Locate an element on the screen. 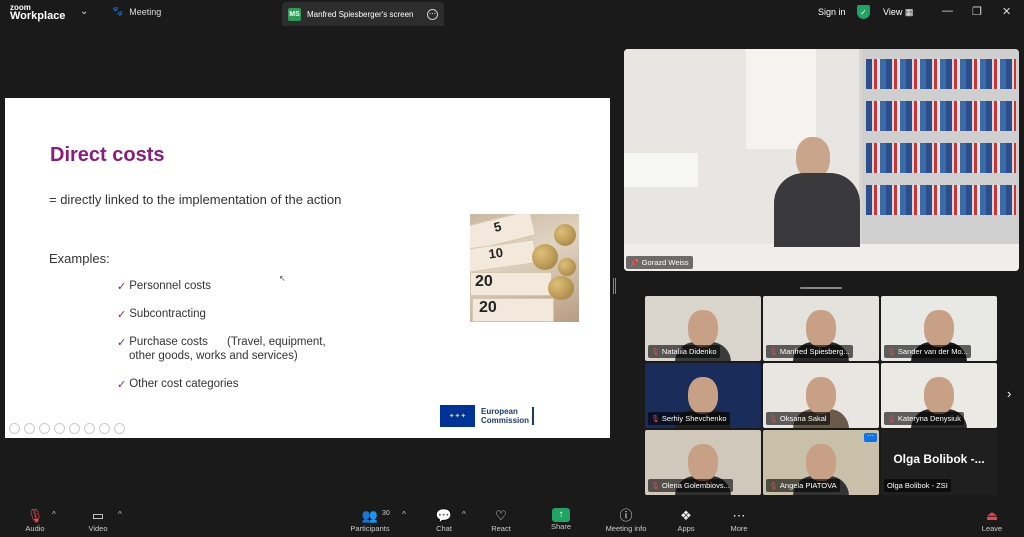 Image resolution: width=1024 pixels, height=537 pixels. tab-screen-label: Manfred Spiesberger's screen is located at coordinates (360, 14).